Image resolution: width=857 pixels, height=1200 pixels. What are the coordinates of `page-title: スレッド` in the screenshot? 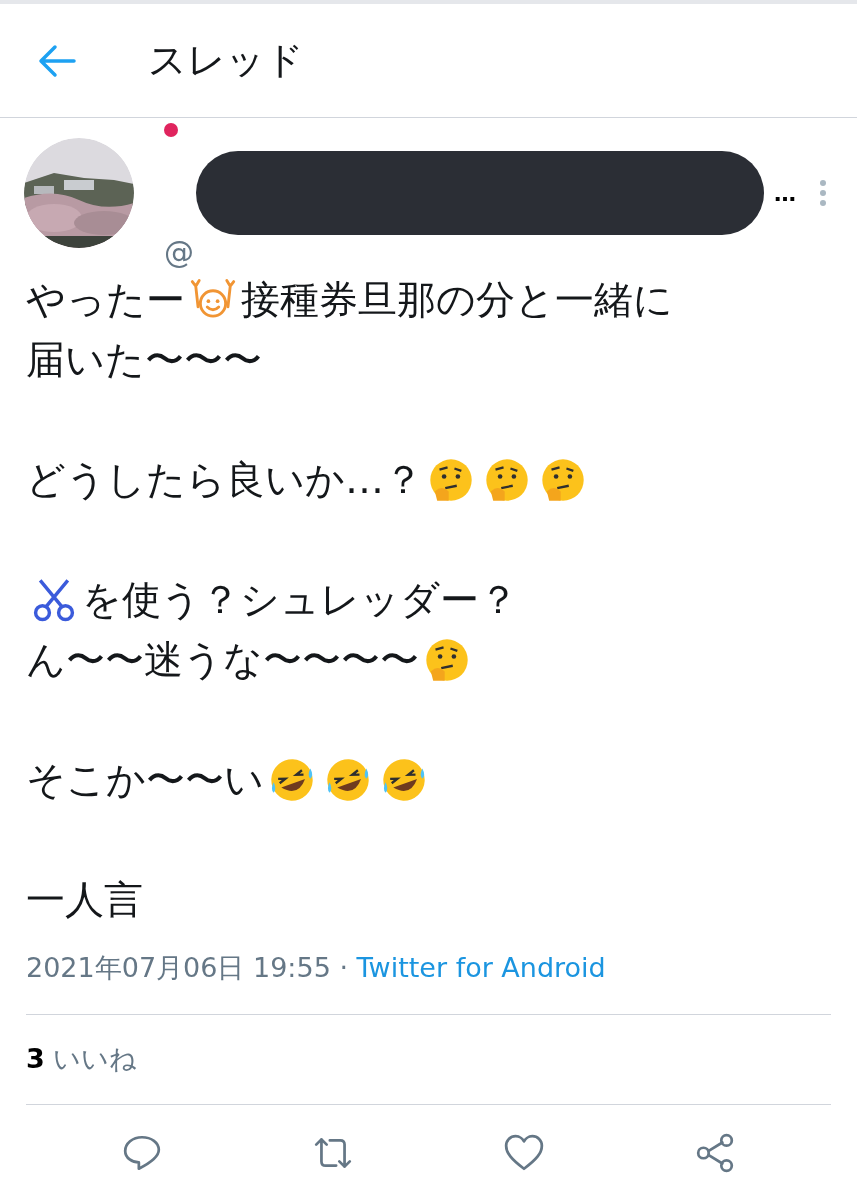 It's located at (226, 60).